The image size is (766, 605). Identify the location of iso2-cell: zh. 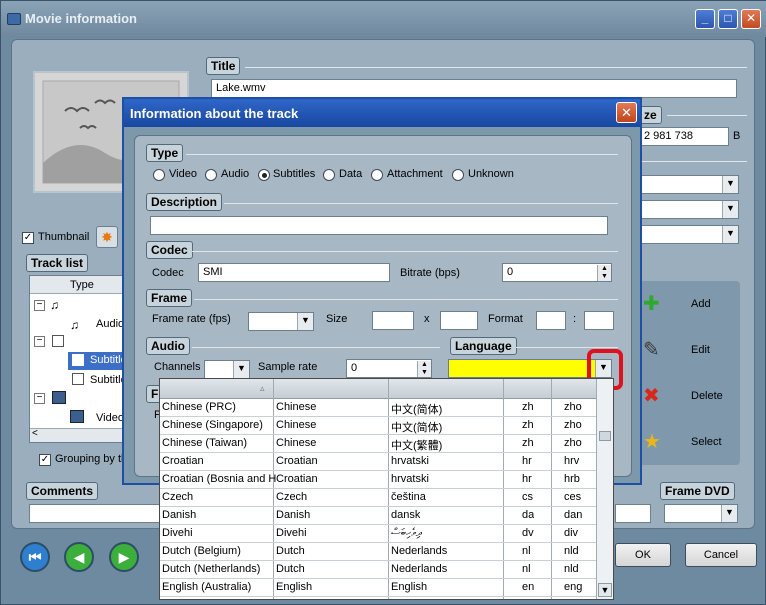
(528, 443).